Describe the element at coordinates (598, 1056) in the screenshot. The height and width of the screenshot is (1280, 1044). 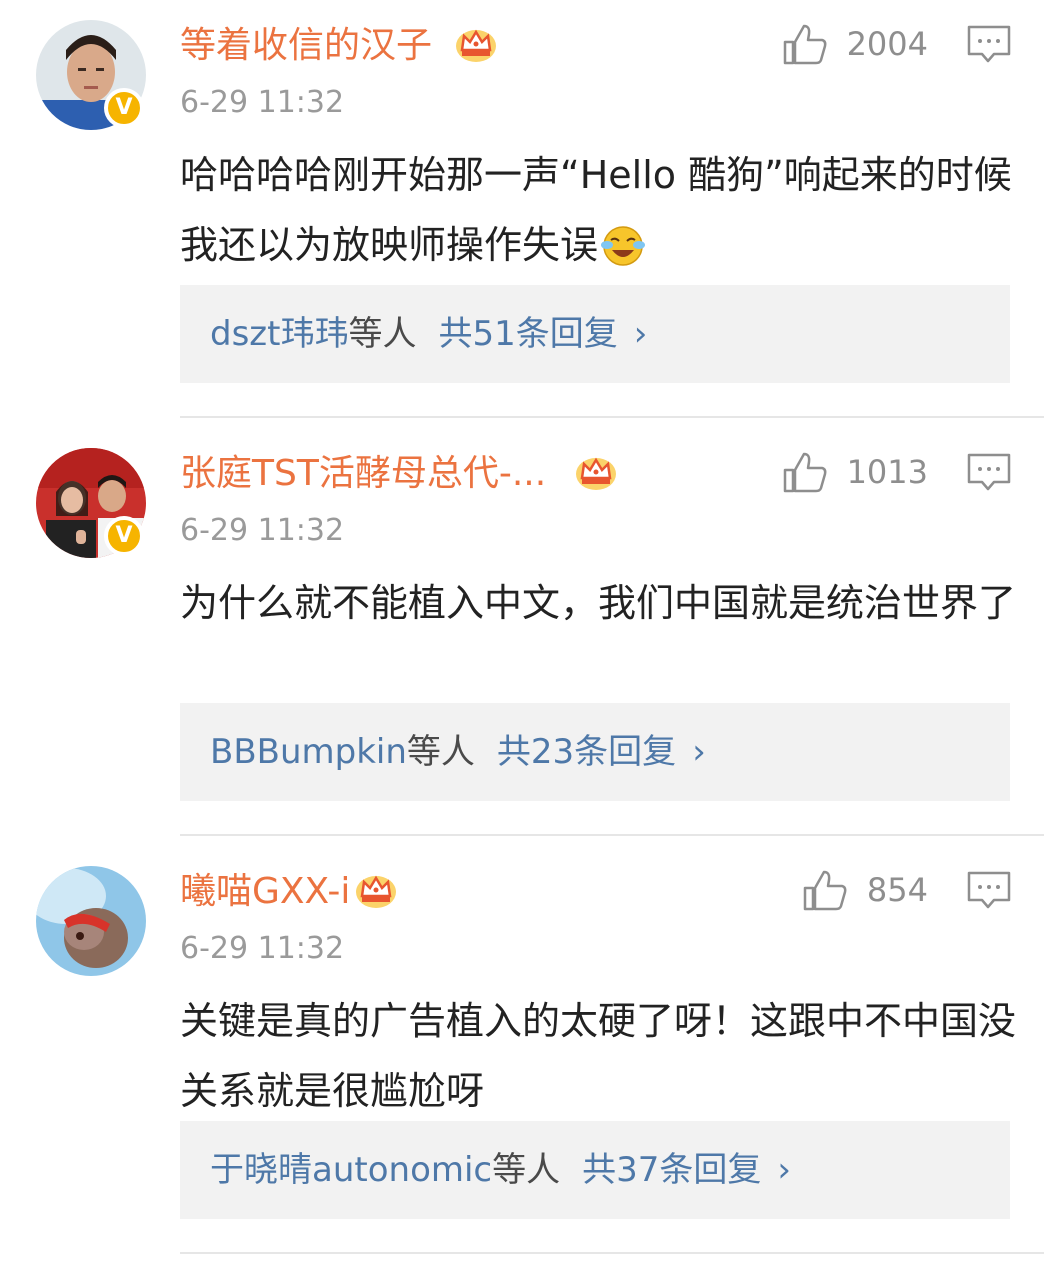
I see `comment-text: 关键是真的广告植入的太硬了呀！这跟中不中国没关系就是很尴尬呀` at that location.